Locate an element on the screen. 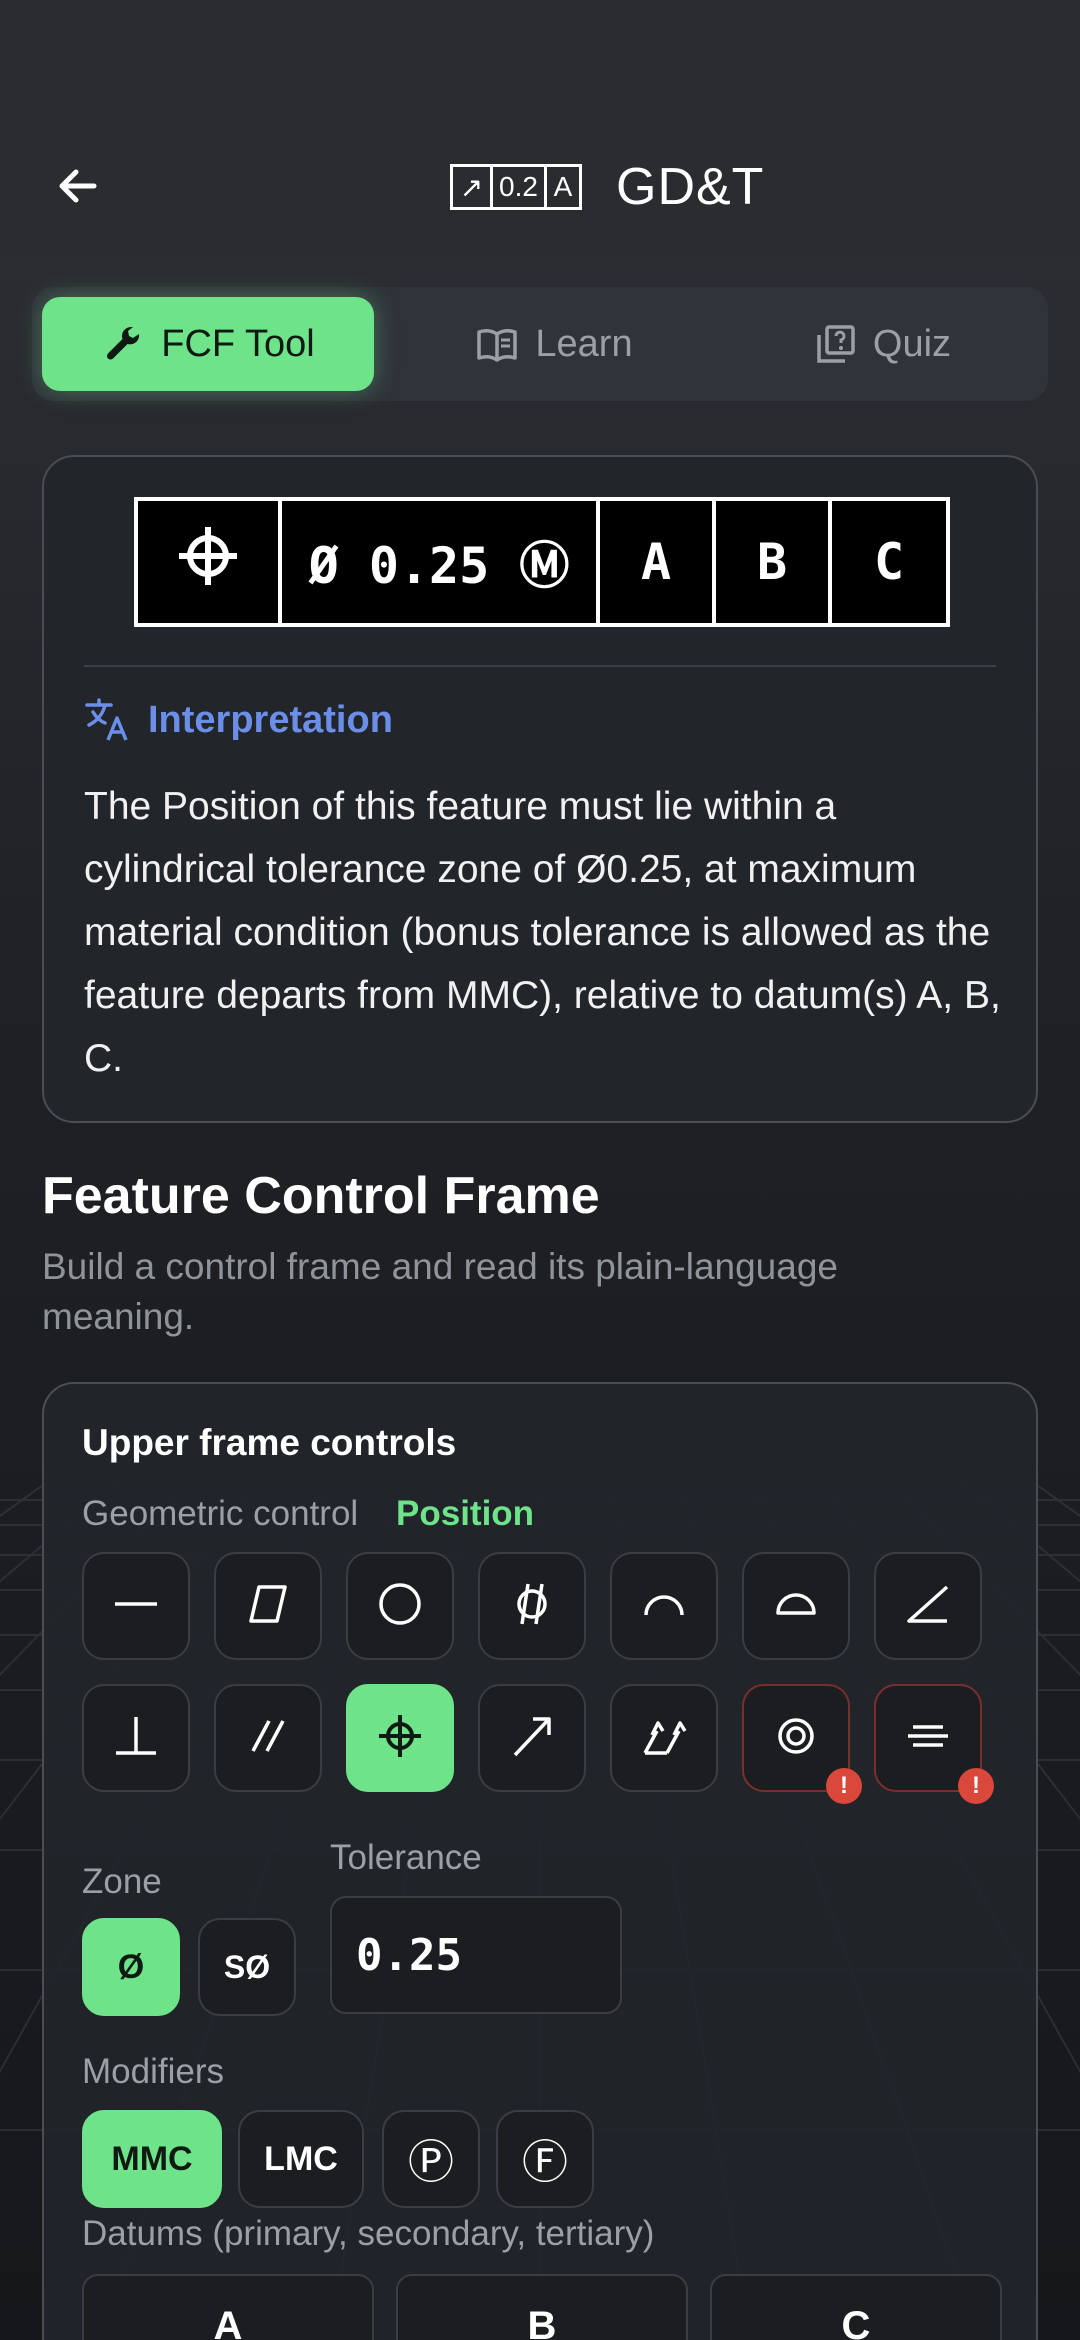 This screenshot has height=2340, width=1080. tab-label: Learn is located at coordinates (584, 343).